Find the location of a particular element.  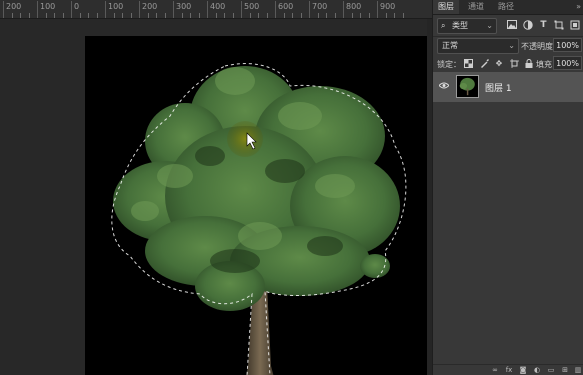

fx-icon: fx is located at coordinates (509, 370).